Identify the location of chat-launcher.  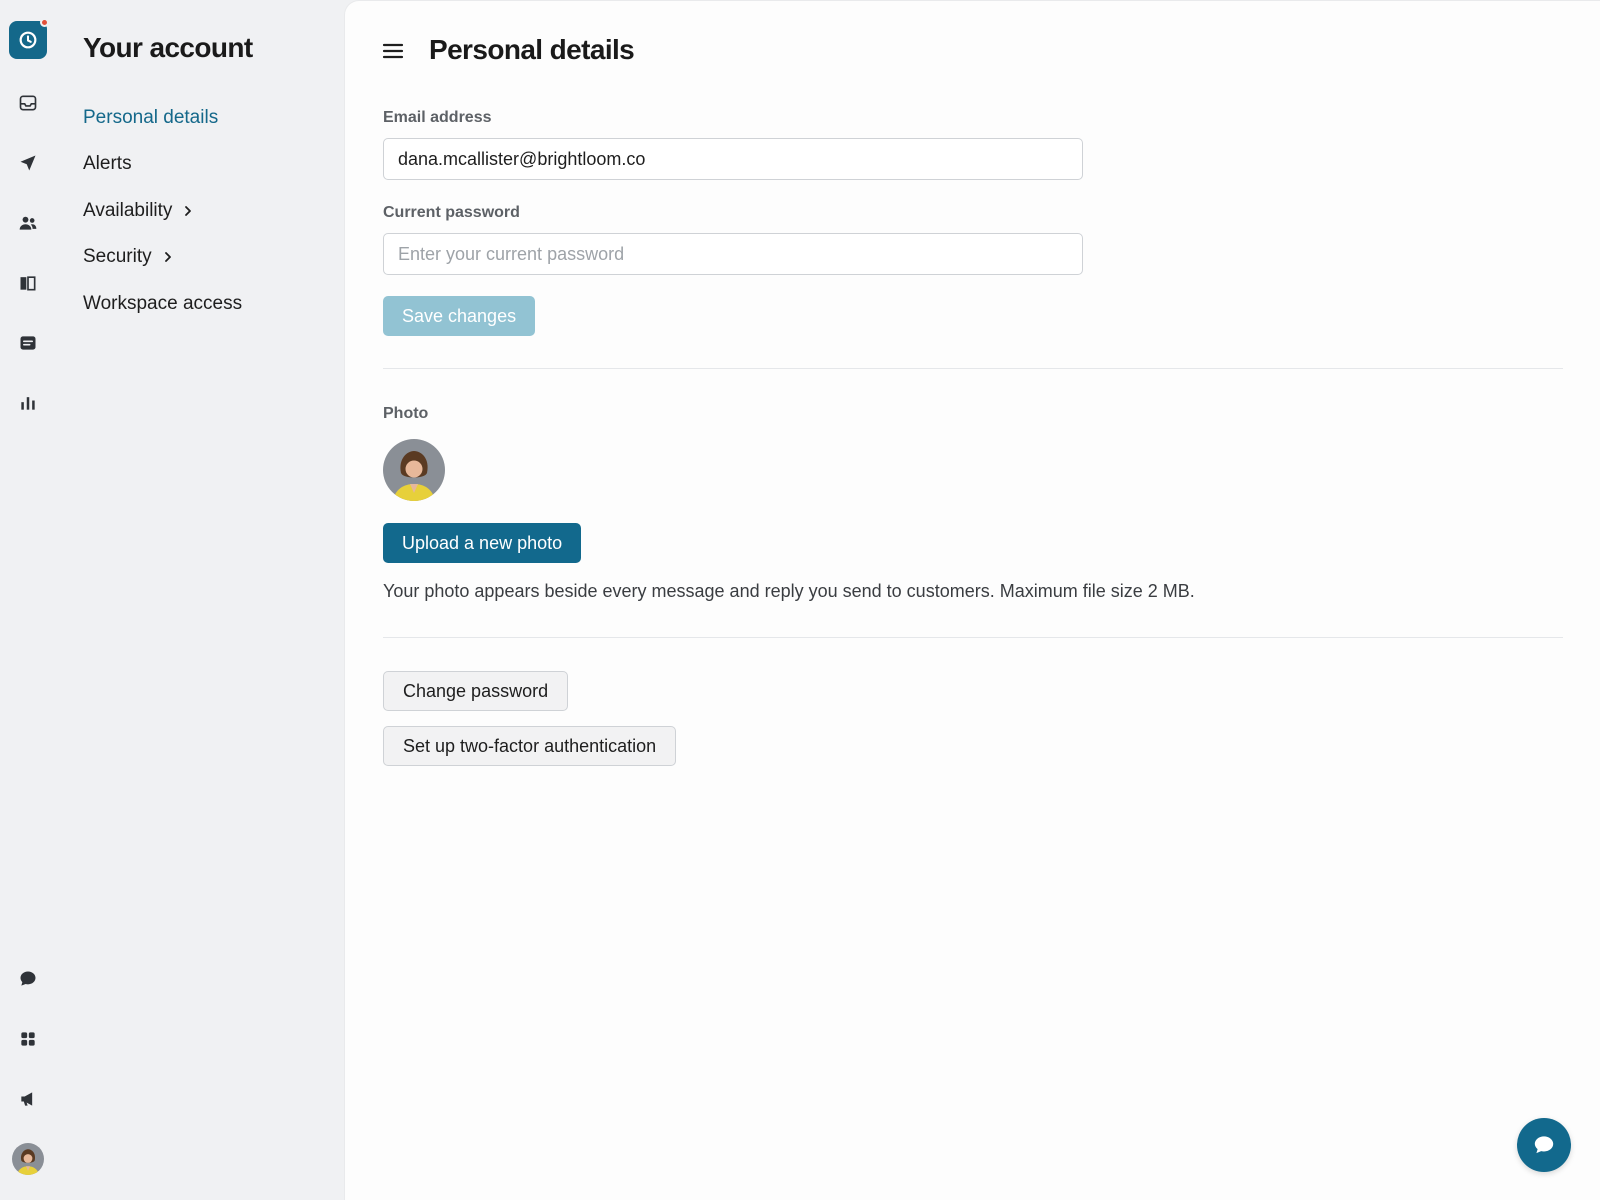
(1544, 1145).